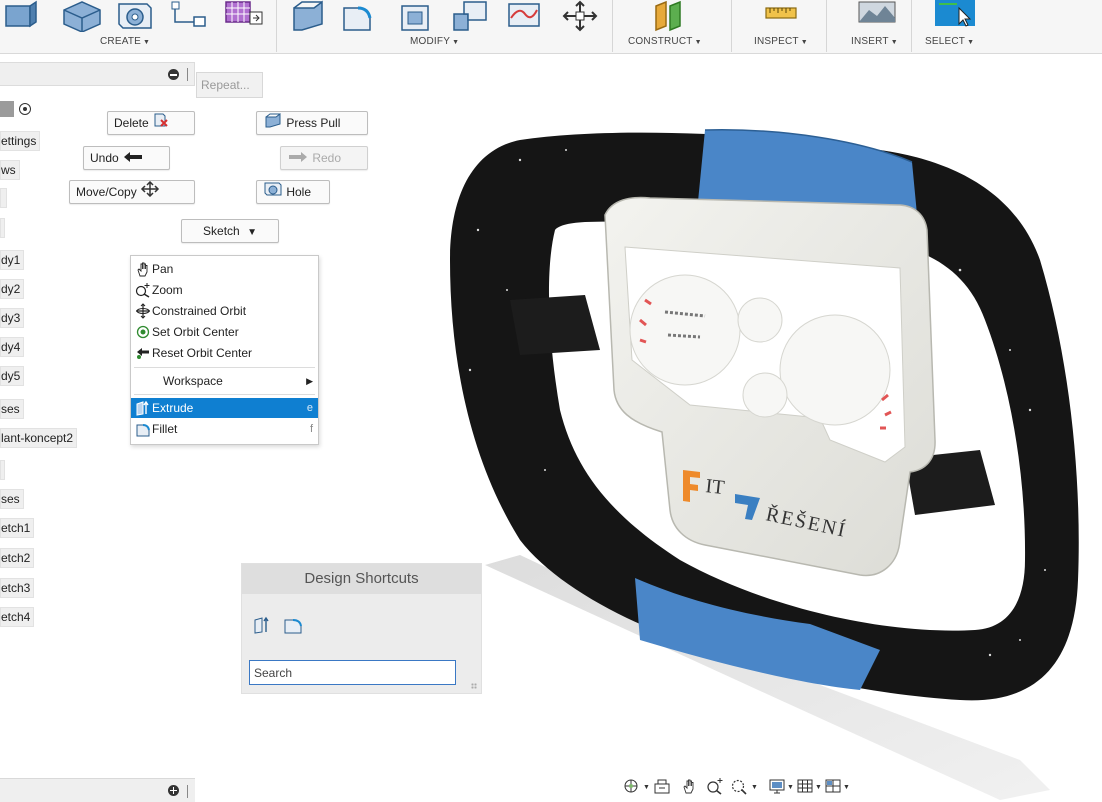 The image size is (1102, 802). Describe the element at coordinates (361, 579) in the screenshot. I see `design-shortcuts-title: Design Shortcuts` at that location.